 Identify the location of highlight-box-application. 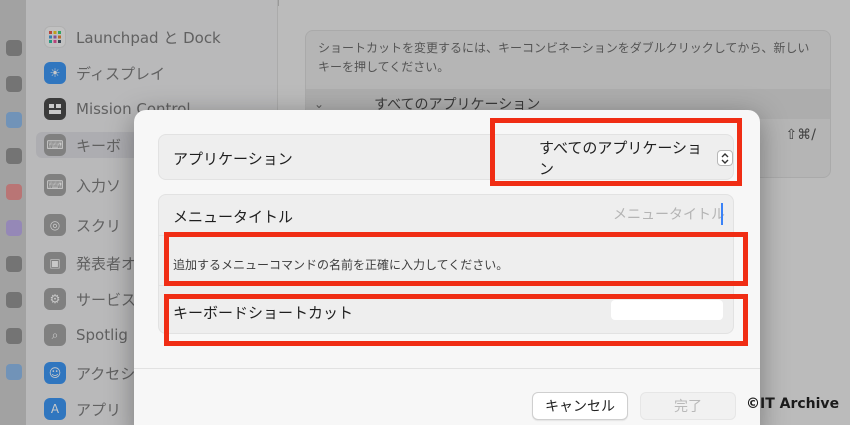
(616, 152).